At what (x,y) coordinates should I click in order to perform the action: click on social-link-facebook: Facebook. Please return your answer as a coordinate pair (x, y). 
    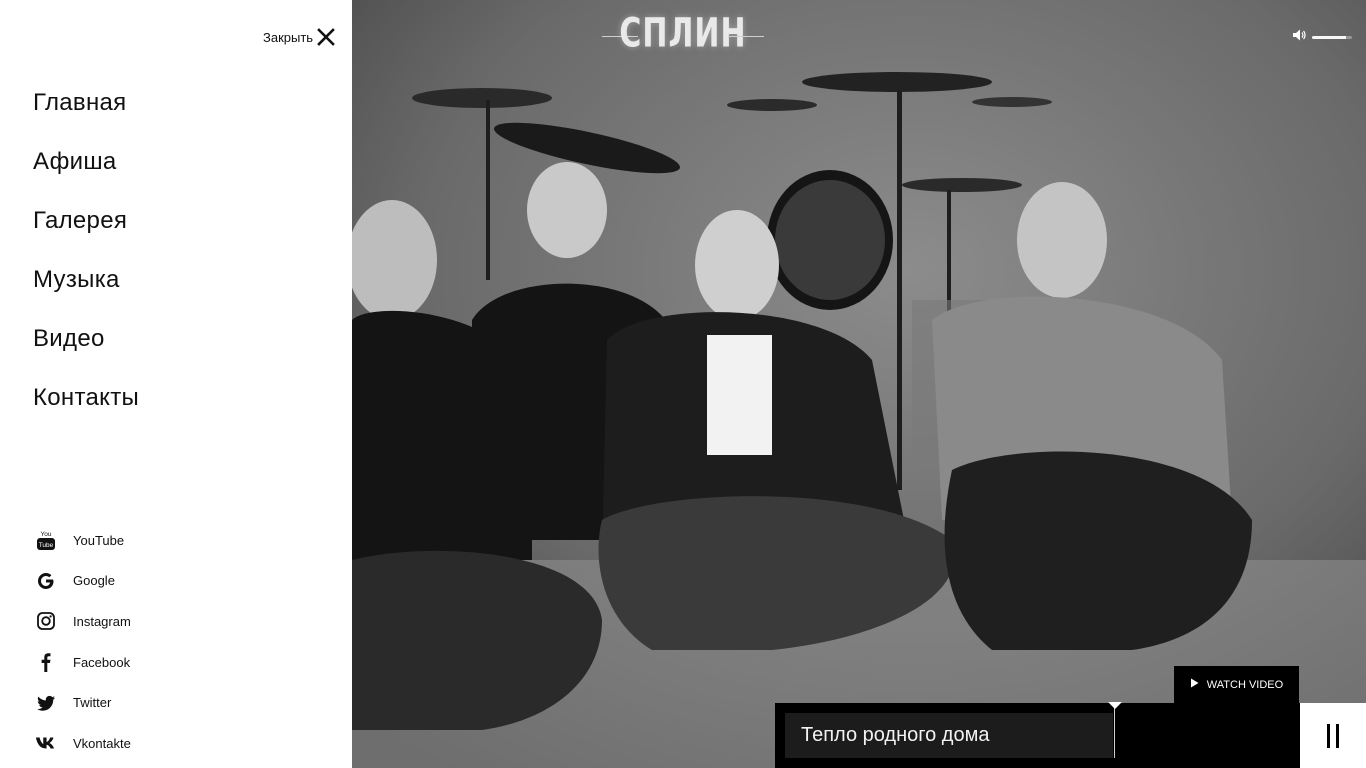
    Looking at the image, I should click on (83, 662).